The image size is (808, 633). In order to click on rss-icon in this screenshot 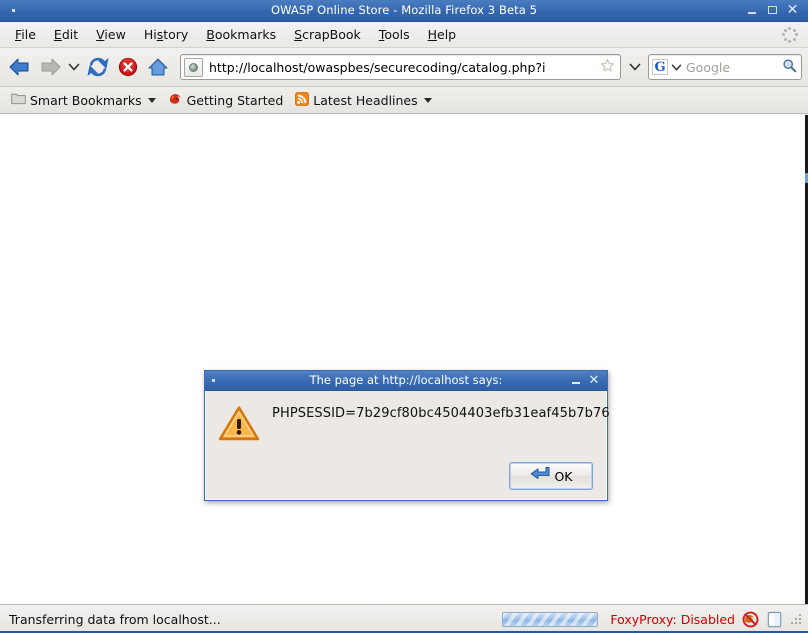, I will do `click(302, 100)`.